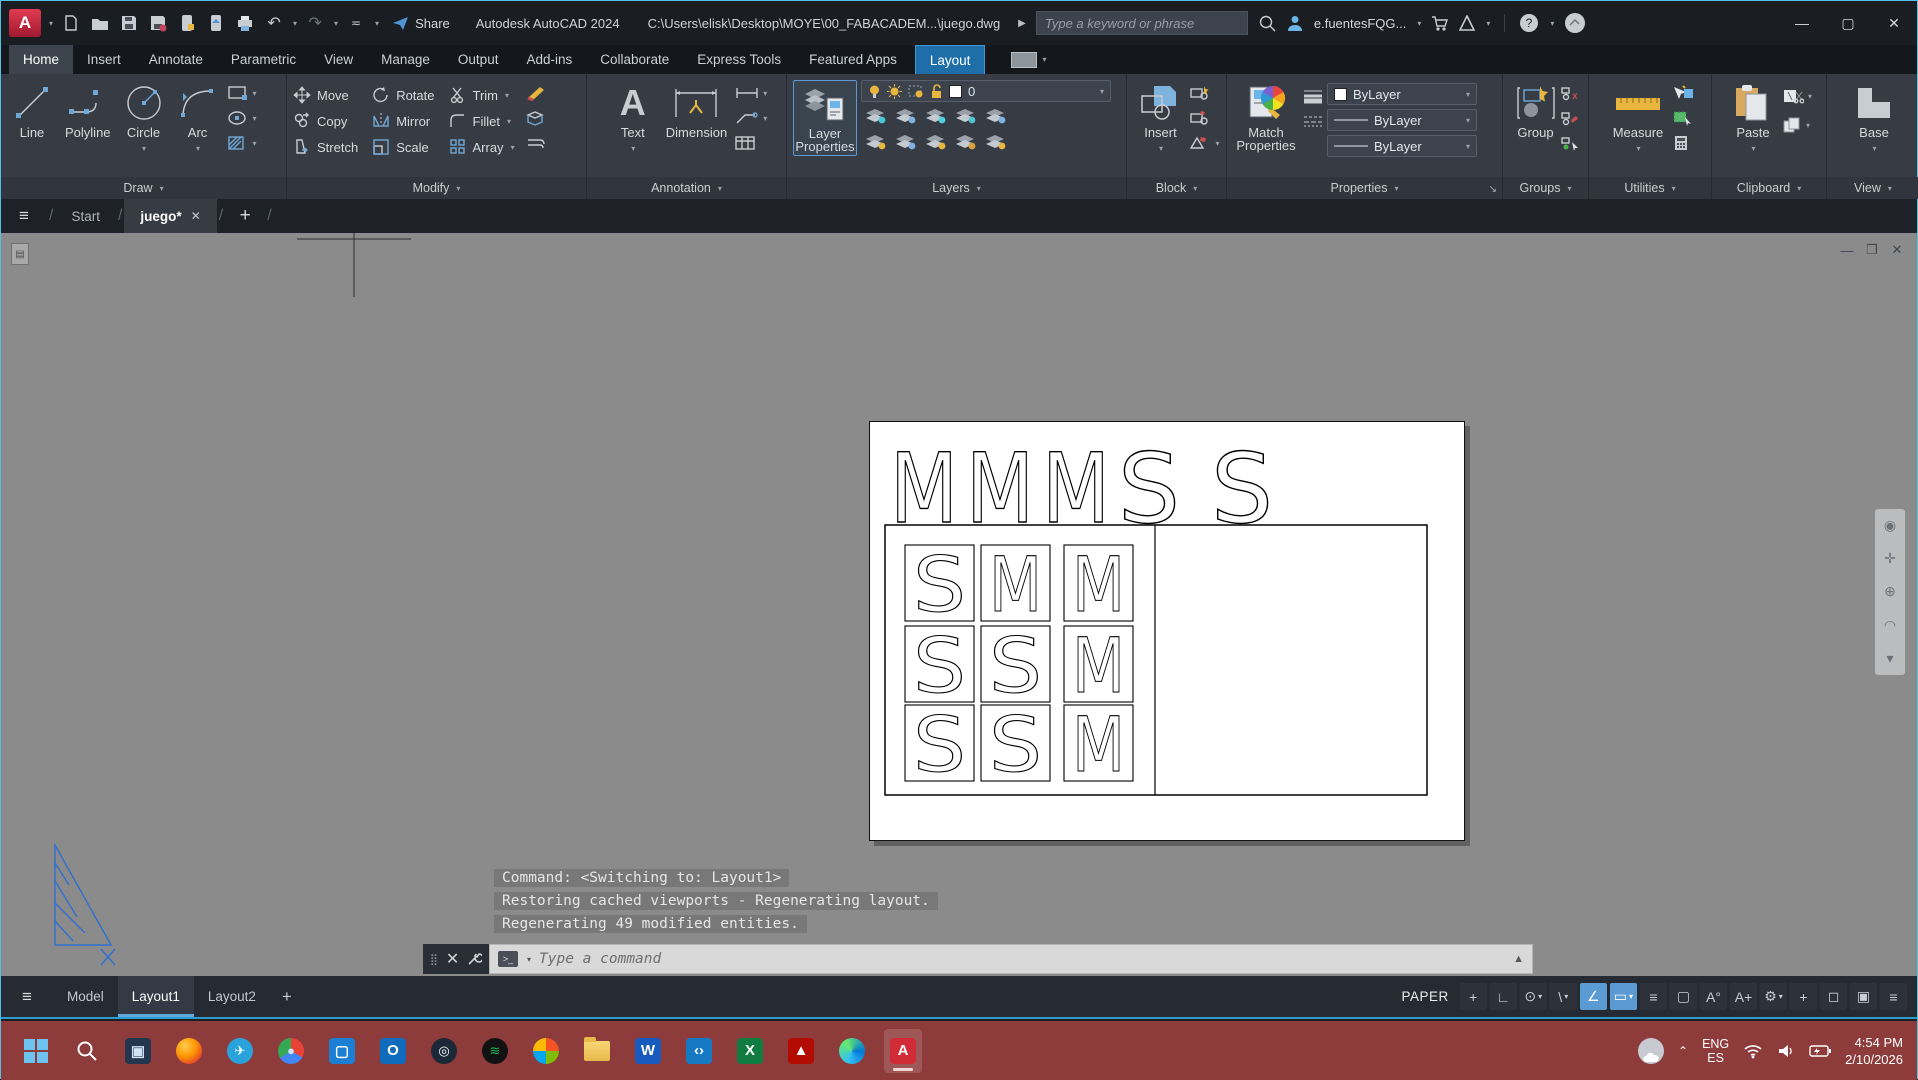 This screenshot has width=1918, height=1080. I want to click on command-bar-grip: ⣿ ✕, so click(456, 959).